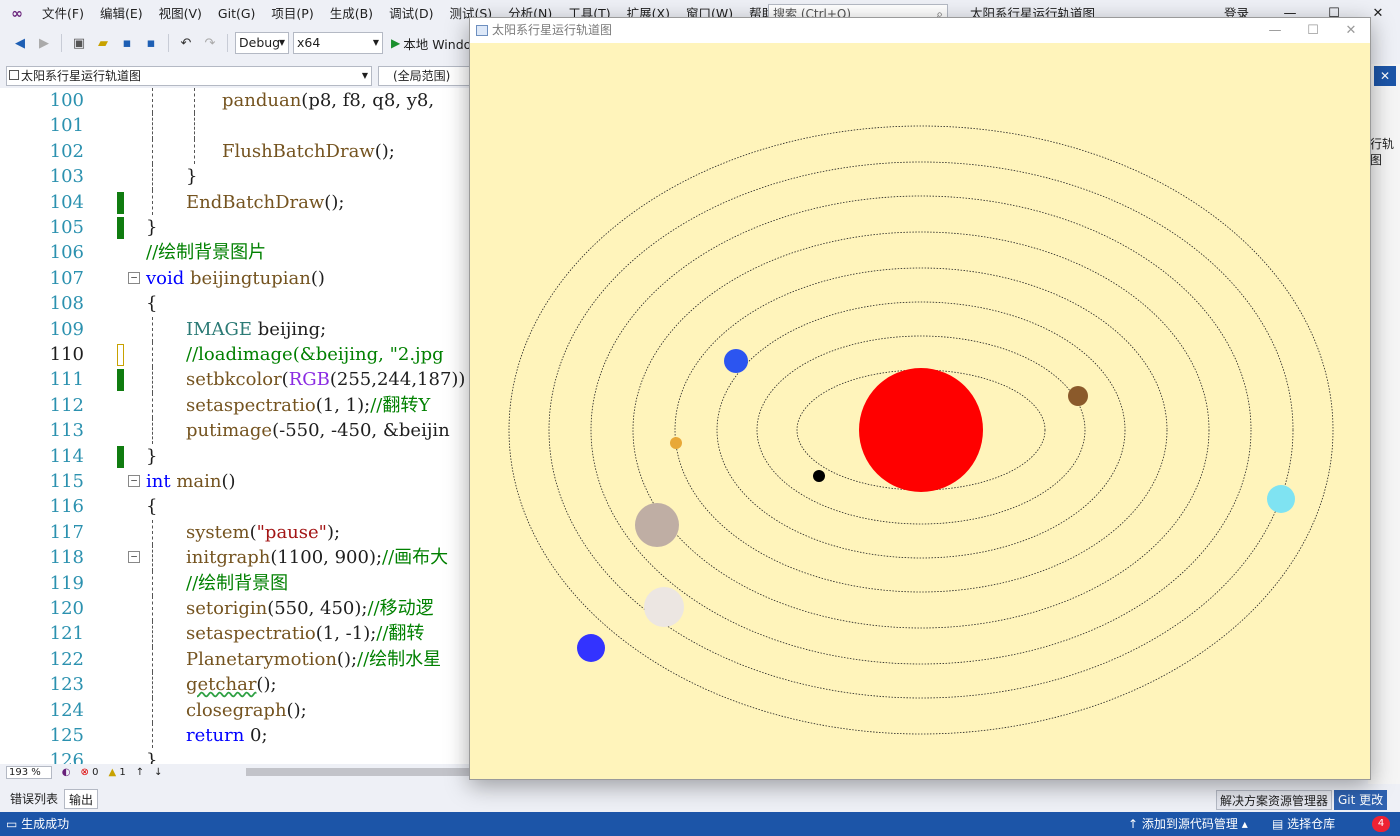 The width and height of the screenshot is (1400, 836). I want to click on code-line: 119 //绘制背景图, so click(235, 583).